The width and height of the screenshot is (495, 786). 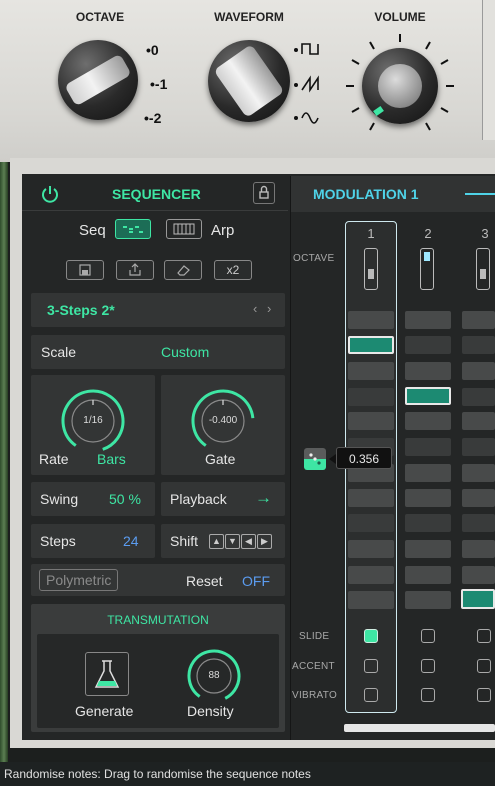 I want to click on reset-value: OFF, so click(x=256, y=581).